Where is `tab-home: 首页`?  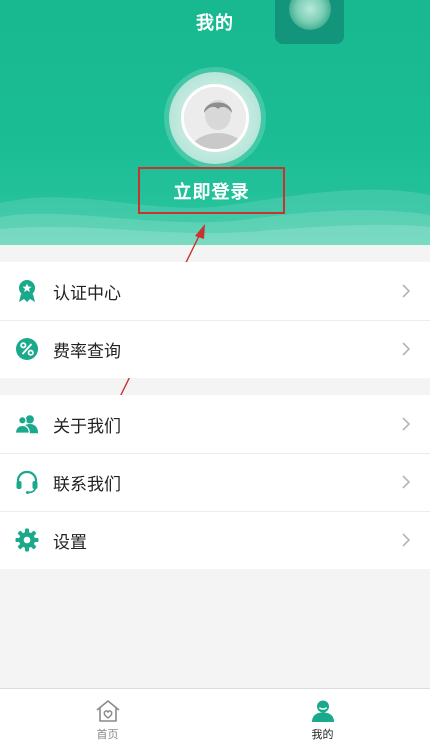
tab-home: 首页 is located at coordinates (107, 719).